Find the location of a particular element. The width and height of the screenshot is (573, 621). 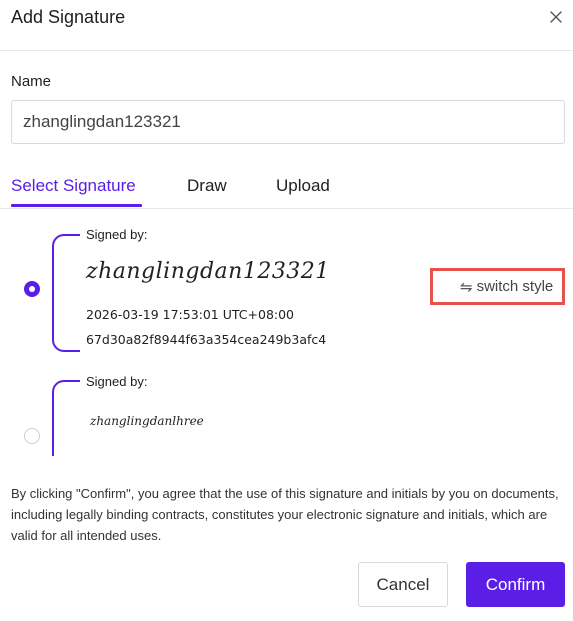

tab-select-signature: Select Signature is located at coordinates (73, 186).